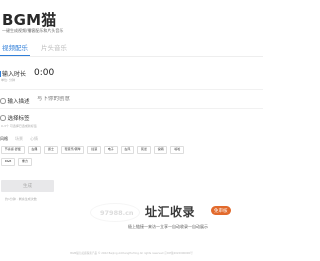  I want to click on tab-mood: 心情, so click(34, 139).